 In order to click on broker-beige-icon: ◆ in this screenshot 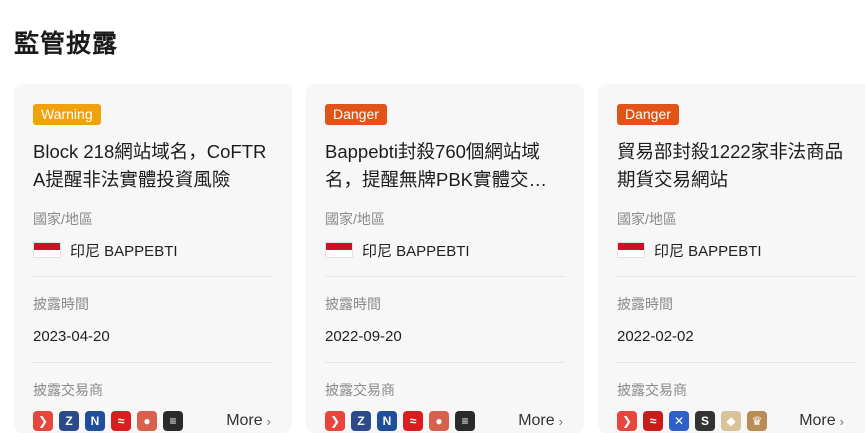, I will do `click(731, 421)`.